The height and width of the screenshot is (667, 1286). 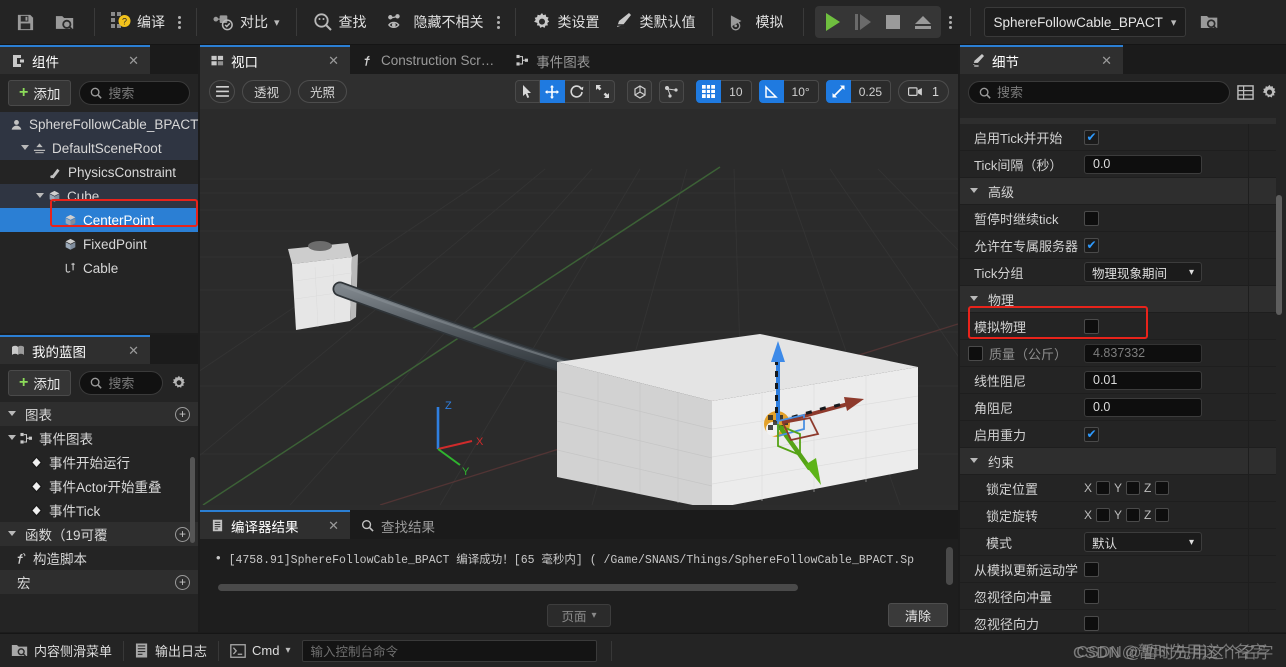 What do you see at coordinates (1133, 515) in the screenshot?
I see `axis-checkbox-y` at bounding box center [1133, 515].